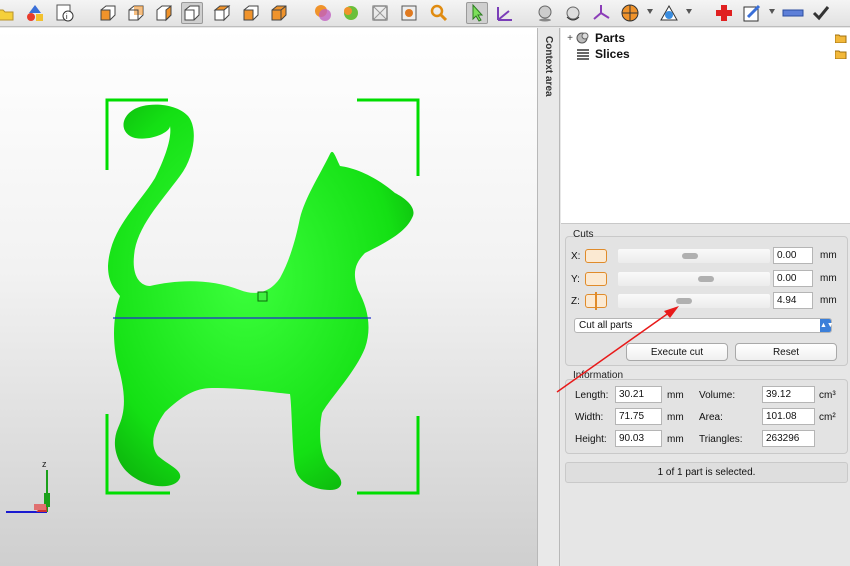  Describe the element at coordinates (606, 325) in the screenshot. I see `cut-mode-value: Cut all parts` at that location.